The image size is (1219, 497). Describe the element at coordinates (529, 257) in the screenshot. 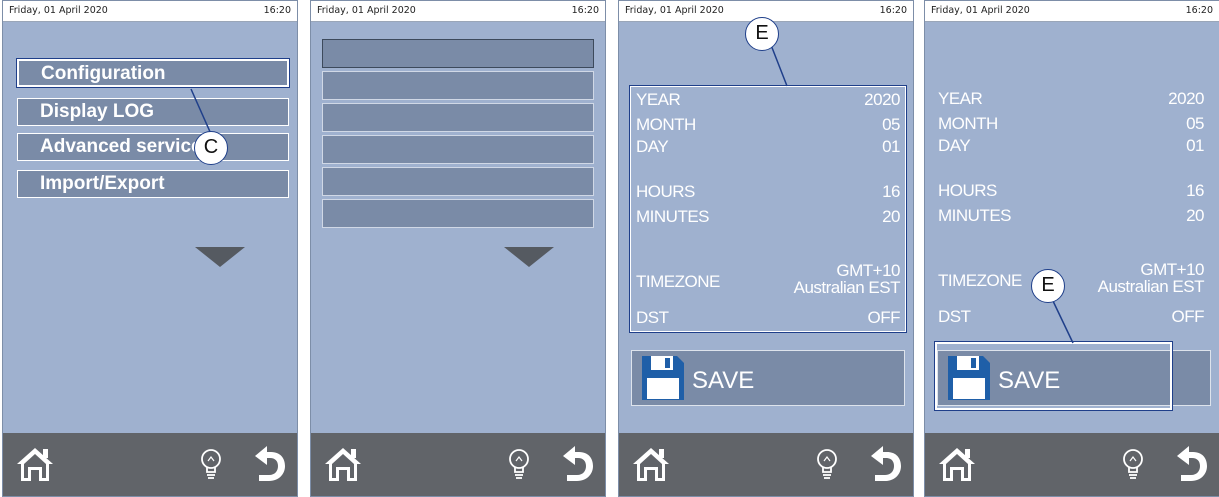

I see `scroll-down-arrow-icon` at that location.